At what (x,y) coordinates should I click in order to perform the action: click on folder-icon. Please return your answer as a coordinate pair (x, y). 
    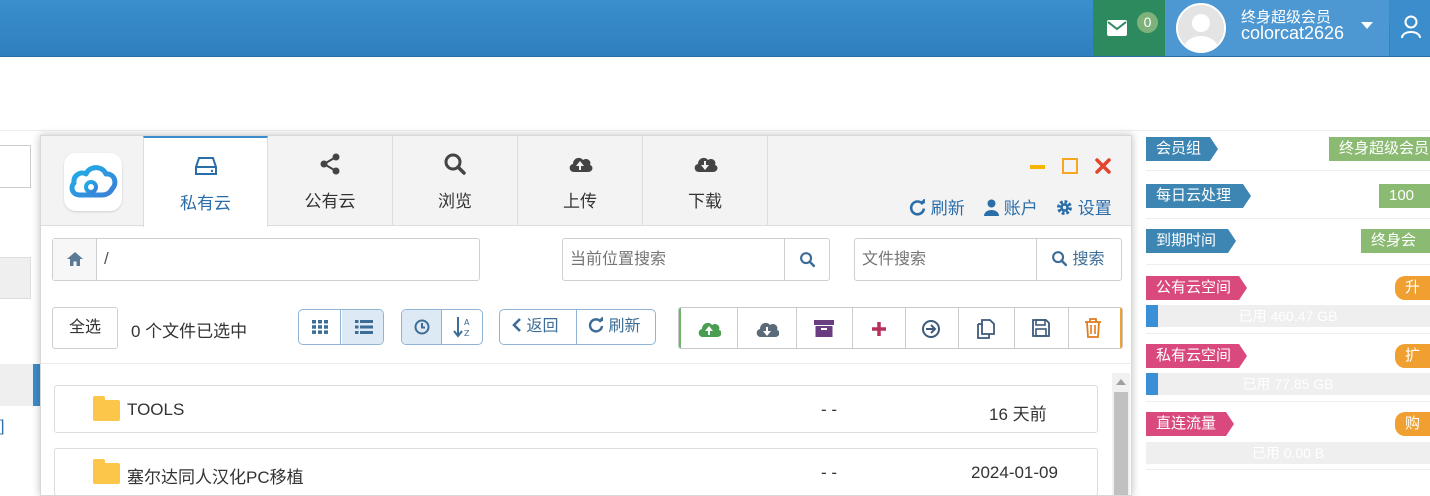
    Looking at the image, I should click on (106, 471).